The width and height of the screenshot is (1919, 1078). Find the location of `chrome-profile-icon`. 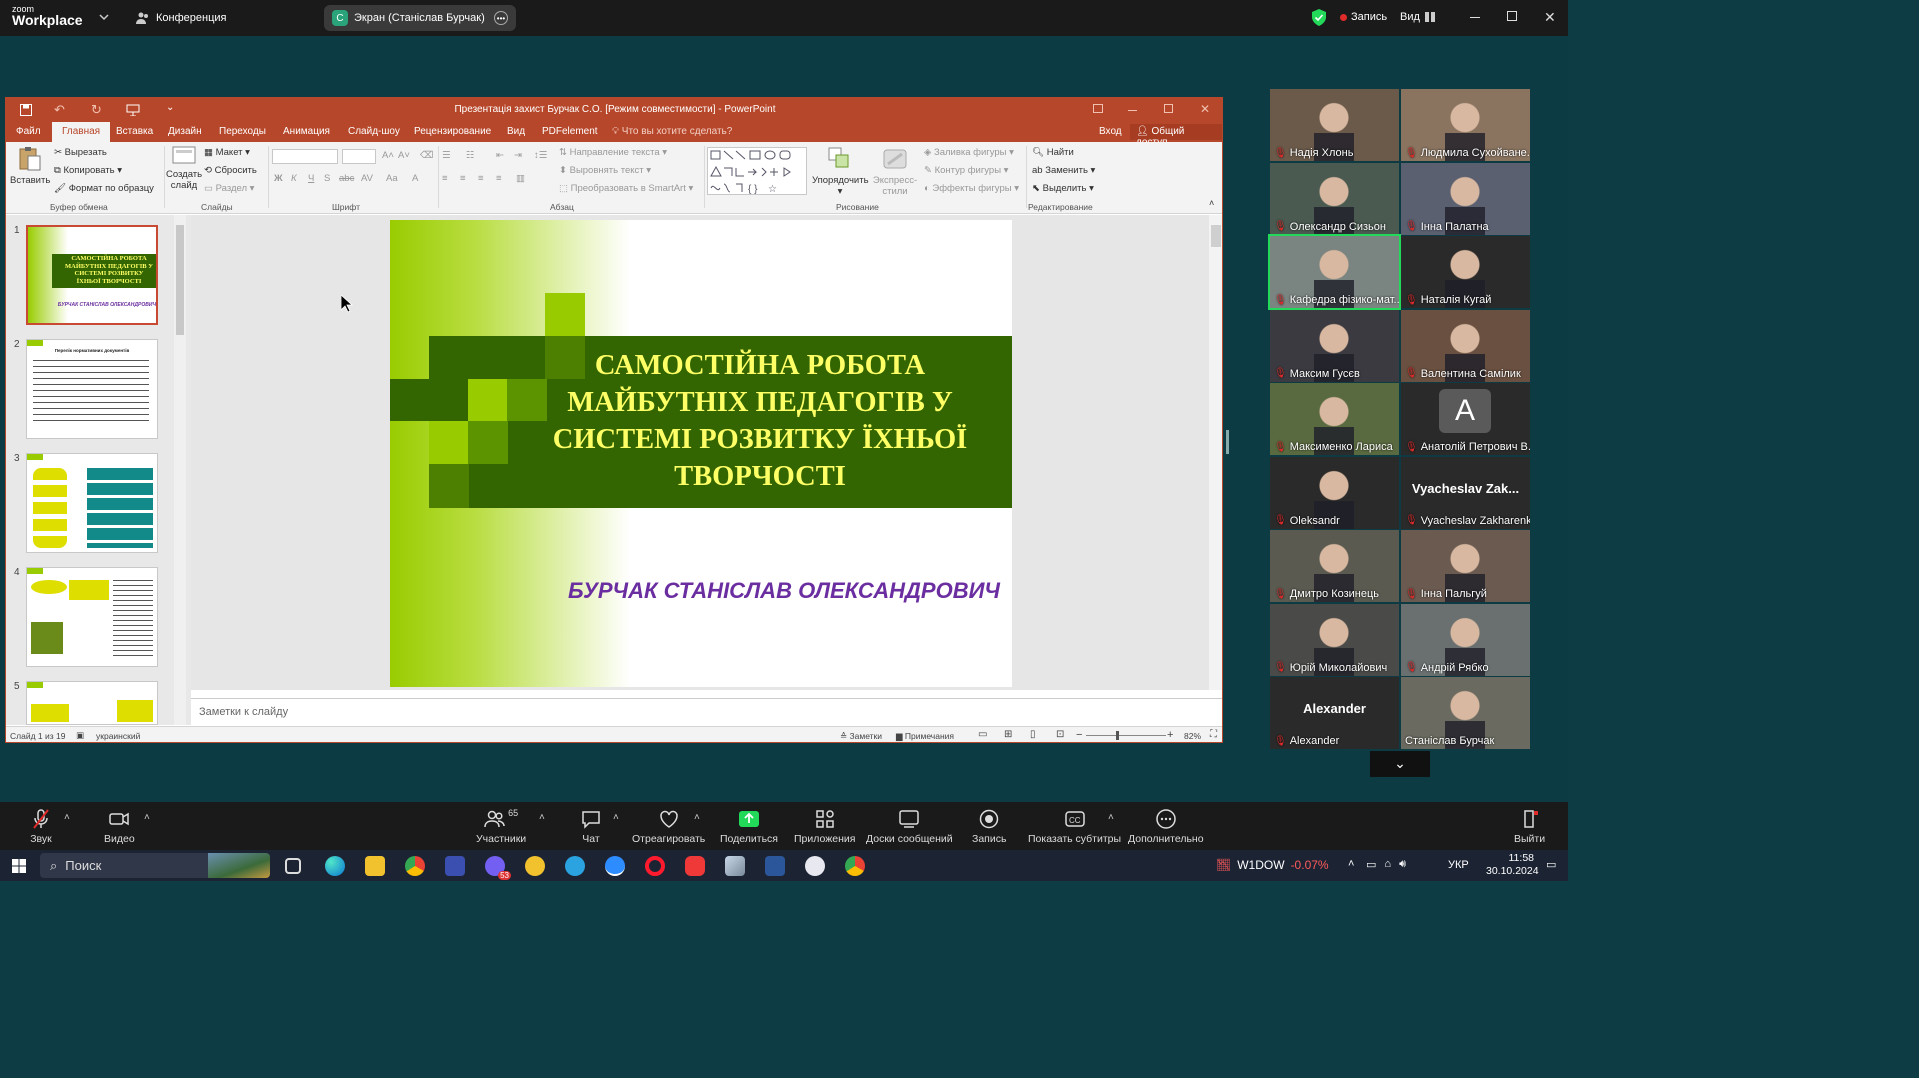

chrome-profile-icon is located at coordinates (855, 866).